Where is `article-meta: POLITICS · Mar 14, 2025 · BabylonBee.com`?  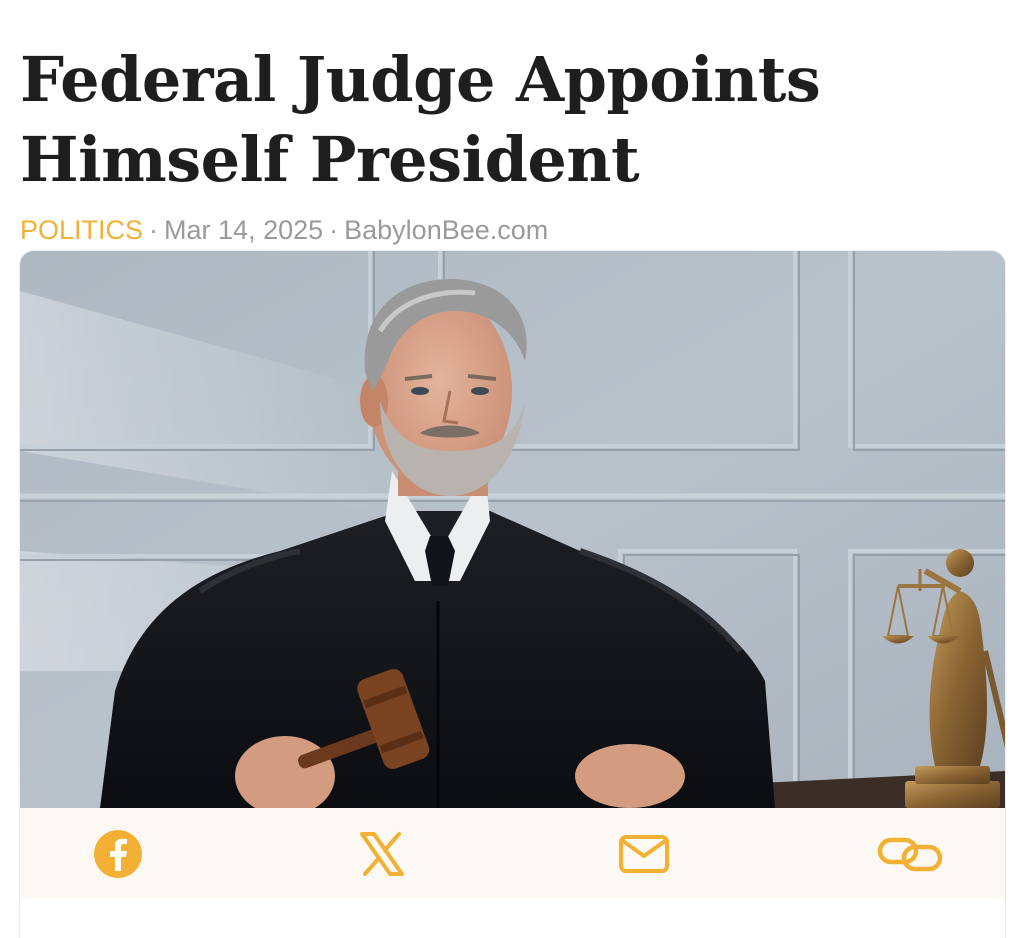 article-meta: POLITICS · Mar 14, 2025 · BabylonBee.com is located at coordinates (284, 230).